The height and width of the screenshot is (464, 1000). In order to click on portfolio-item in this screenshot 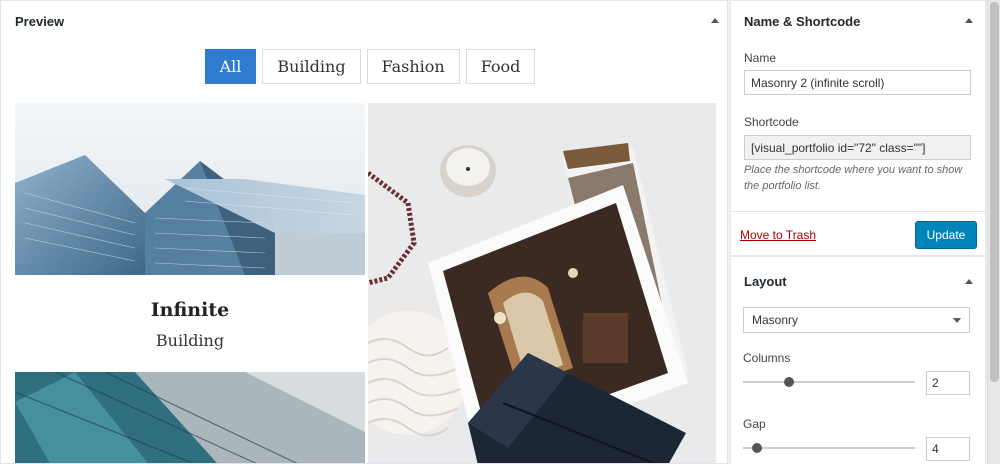, I will do `click(189, 417)`.